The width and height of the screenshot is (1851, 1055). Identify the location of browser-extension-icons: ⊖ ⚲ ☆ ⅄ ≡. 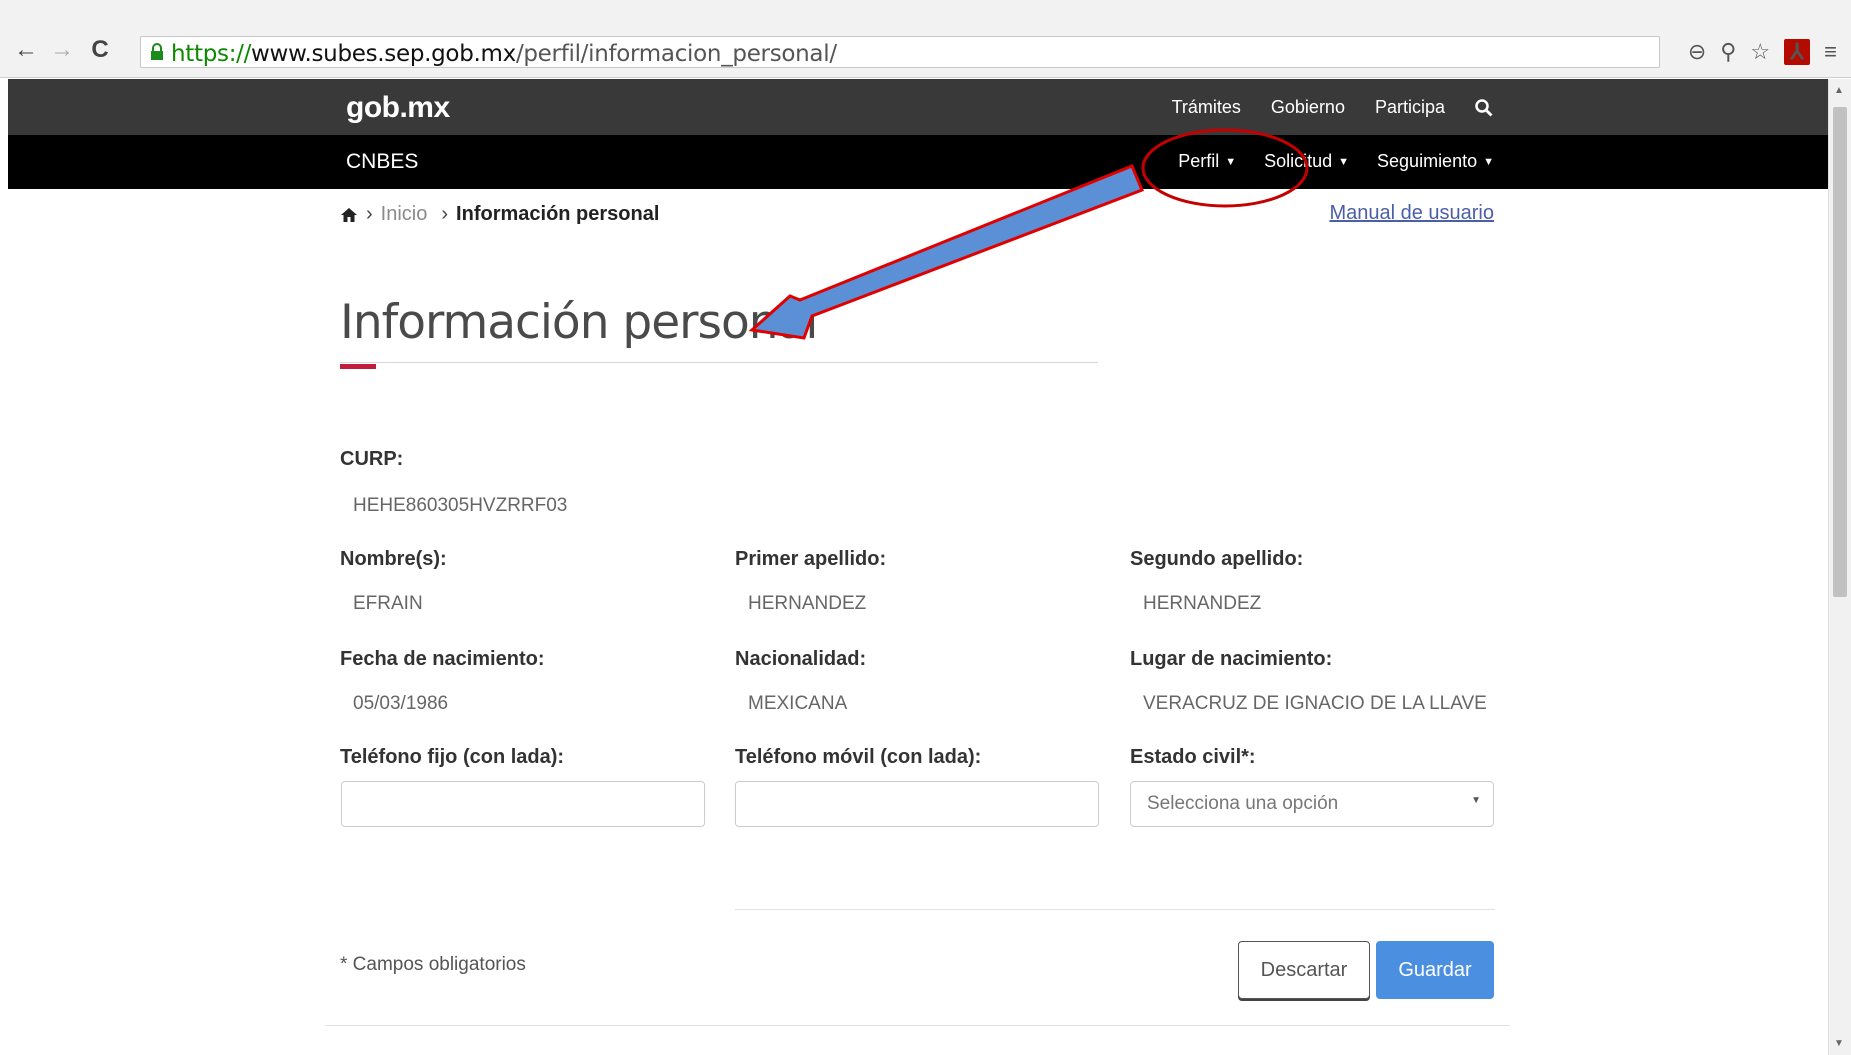
(1769, 52).